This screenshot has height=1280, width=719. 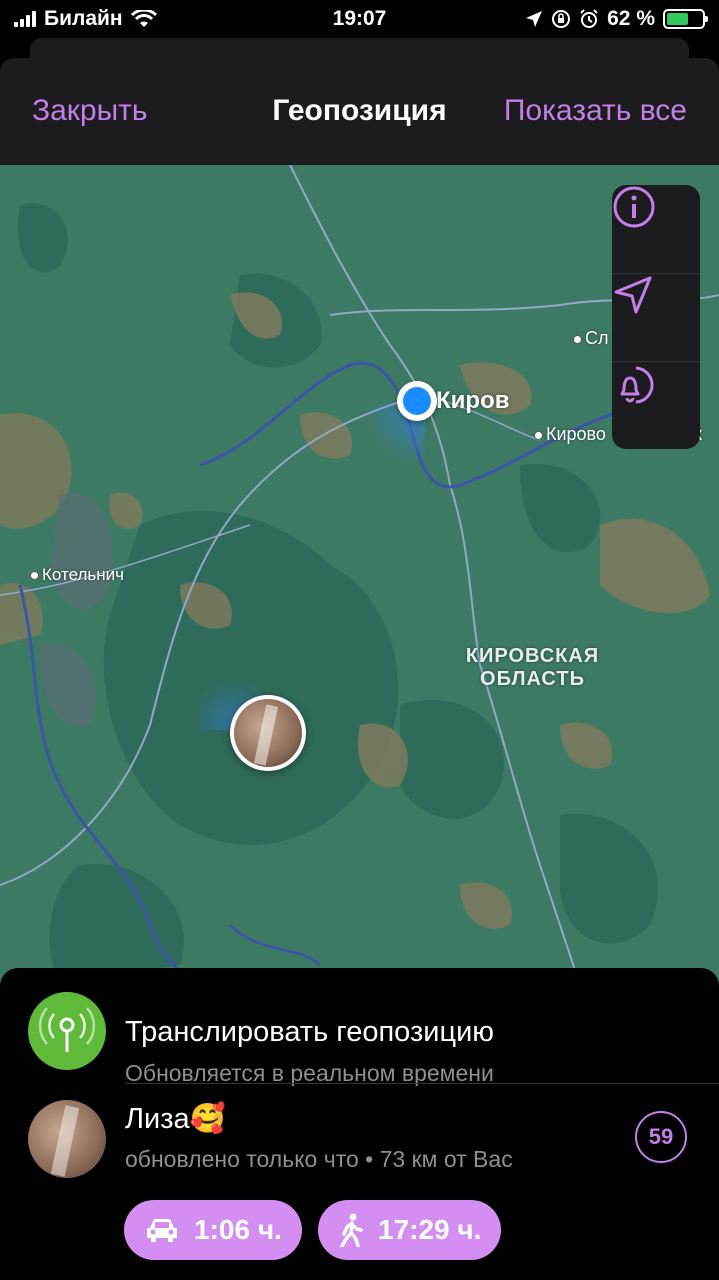 I want to click on contact-status: обновлено только что • 73 км от Вас, so click(x=319, y=1159).